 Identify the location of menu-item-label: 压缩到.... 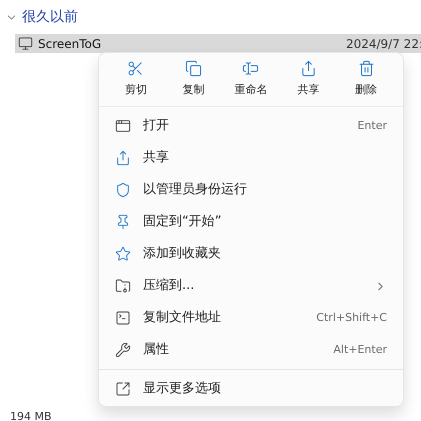
(169, 286).